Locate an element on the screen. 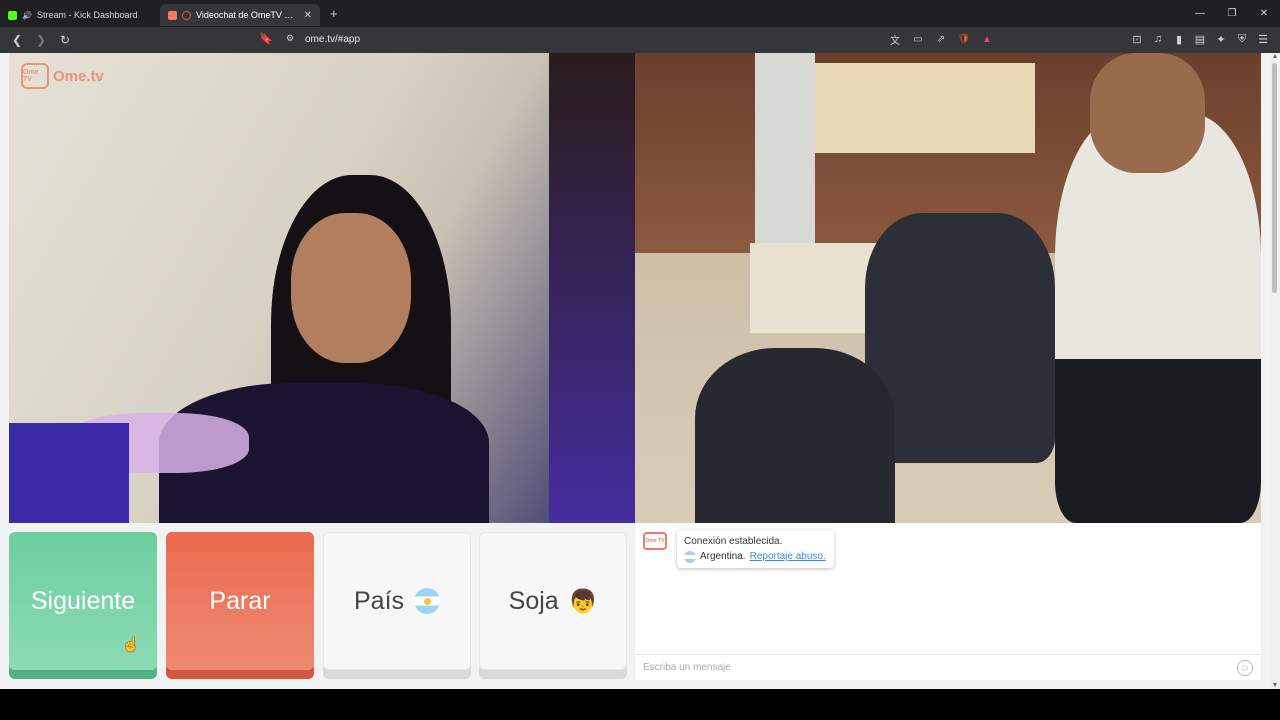 The width and height of the screenshot is (1280, 720). ometv-logo: Ome TV Ome.tv is located at coordinates (62, 76).